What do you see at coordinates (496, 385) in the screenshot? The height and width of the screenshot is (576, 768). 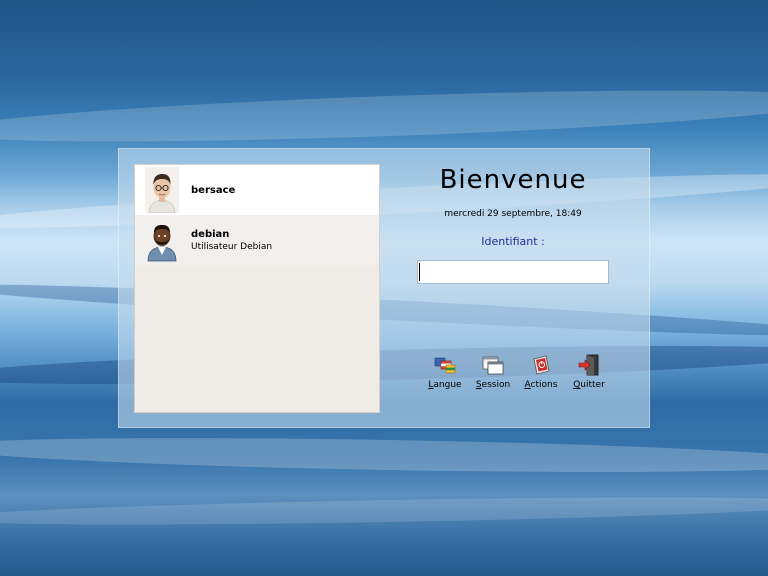 I see `session-label: ession` at bounding box center [496, 385].